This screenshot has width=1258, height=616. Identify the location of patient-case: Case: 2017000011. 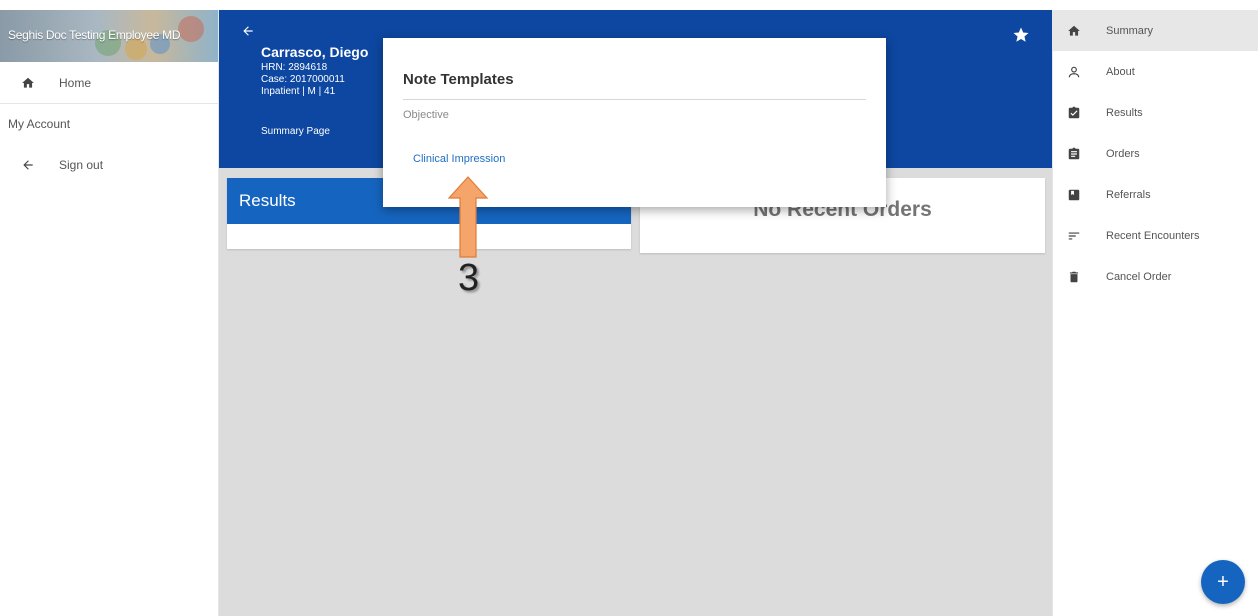
(303, 79).